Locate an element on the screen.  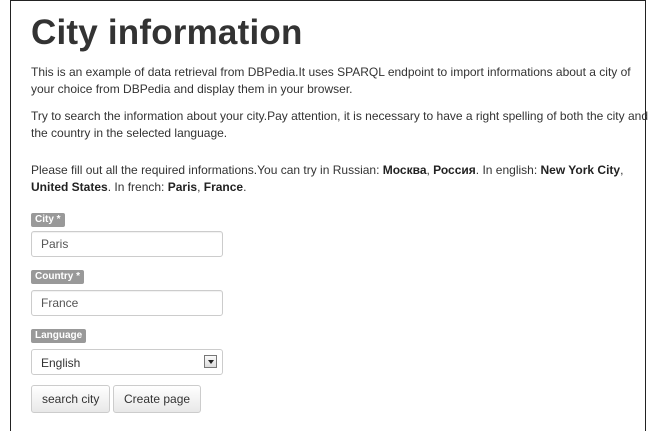
example-country-en: United States is located at coordinates (69, 187).